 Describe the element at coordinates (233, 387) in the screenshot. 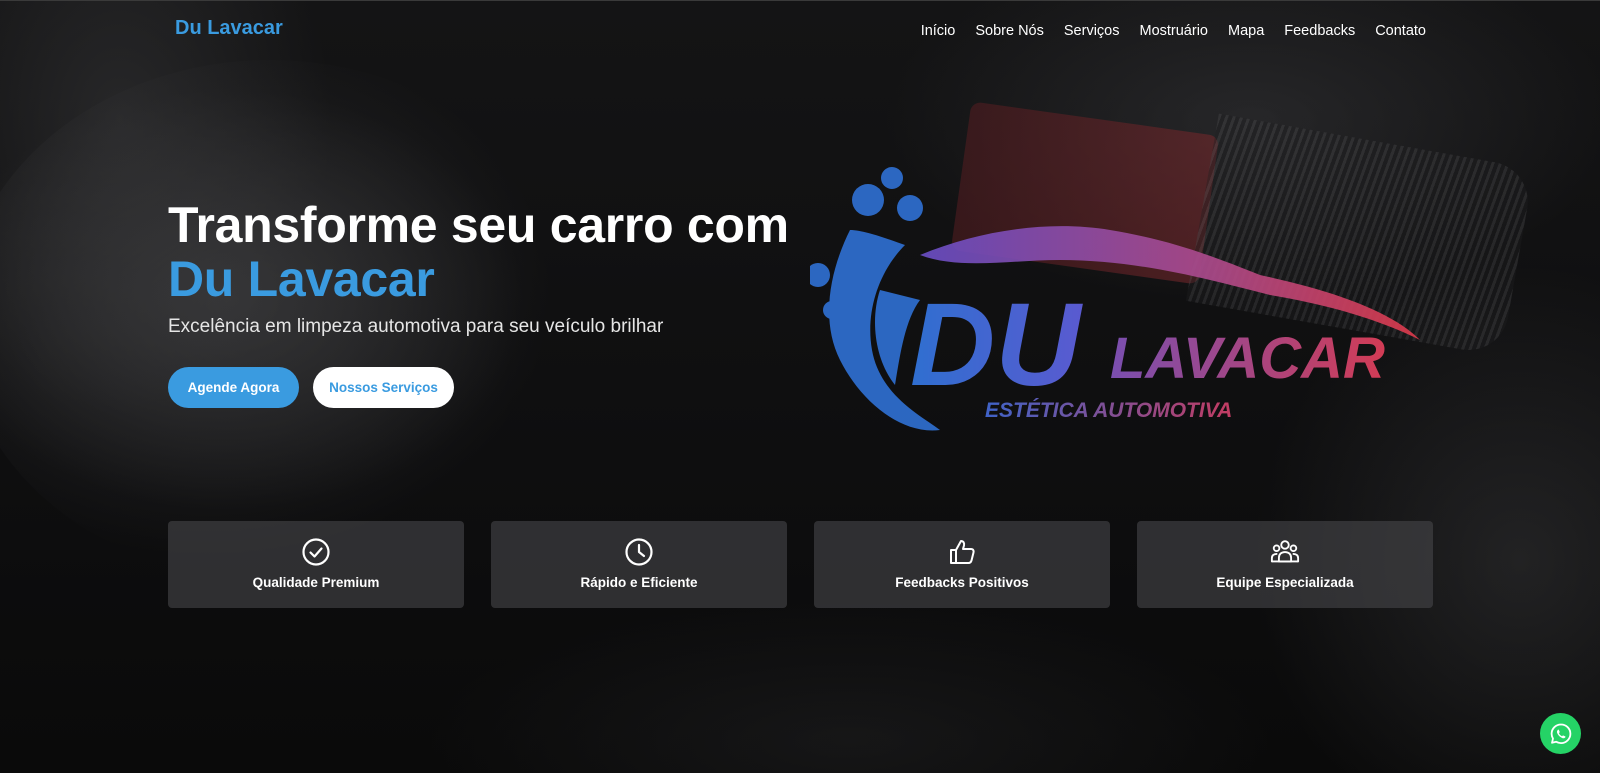

I see `schedule-now-button: Agende Agora` at that location.